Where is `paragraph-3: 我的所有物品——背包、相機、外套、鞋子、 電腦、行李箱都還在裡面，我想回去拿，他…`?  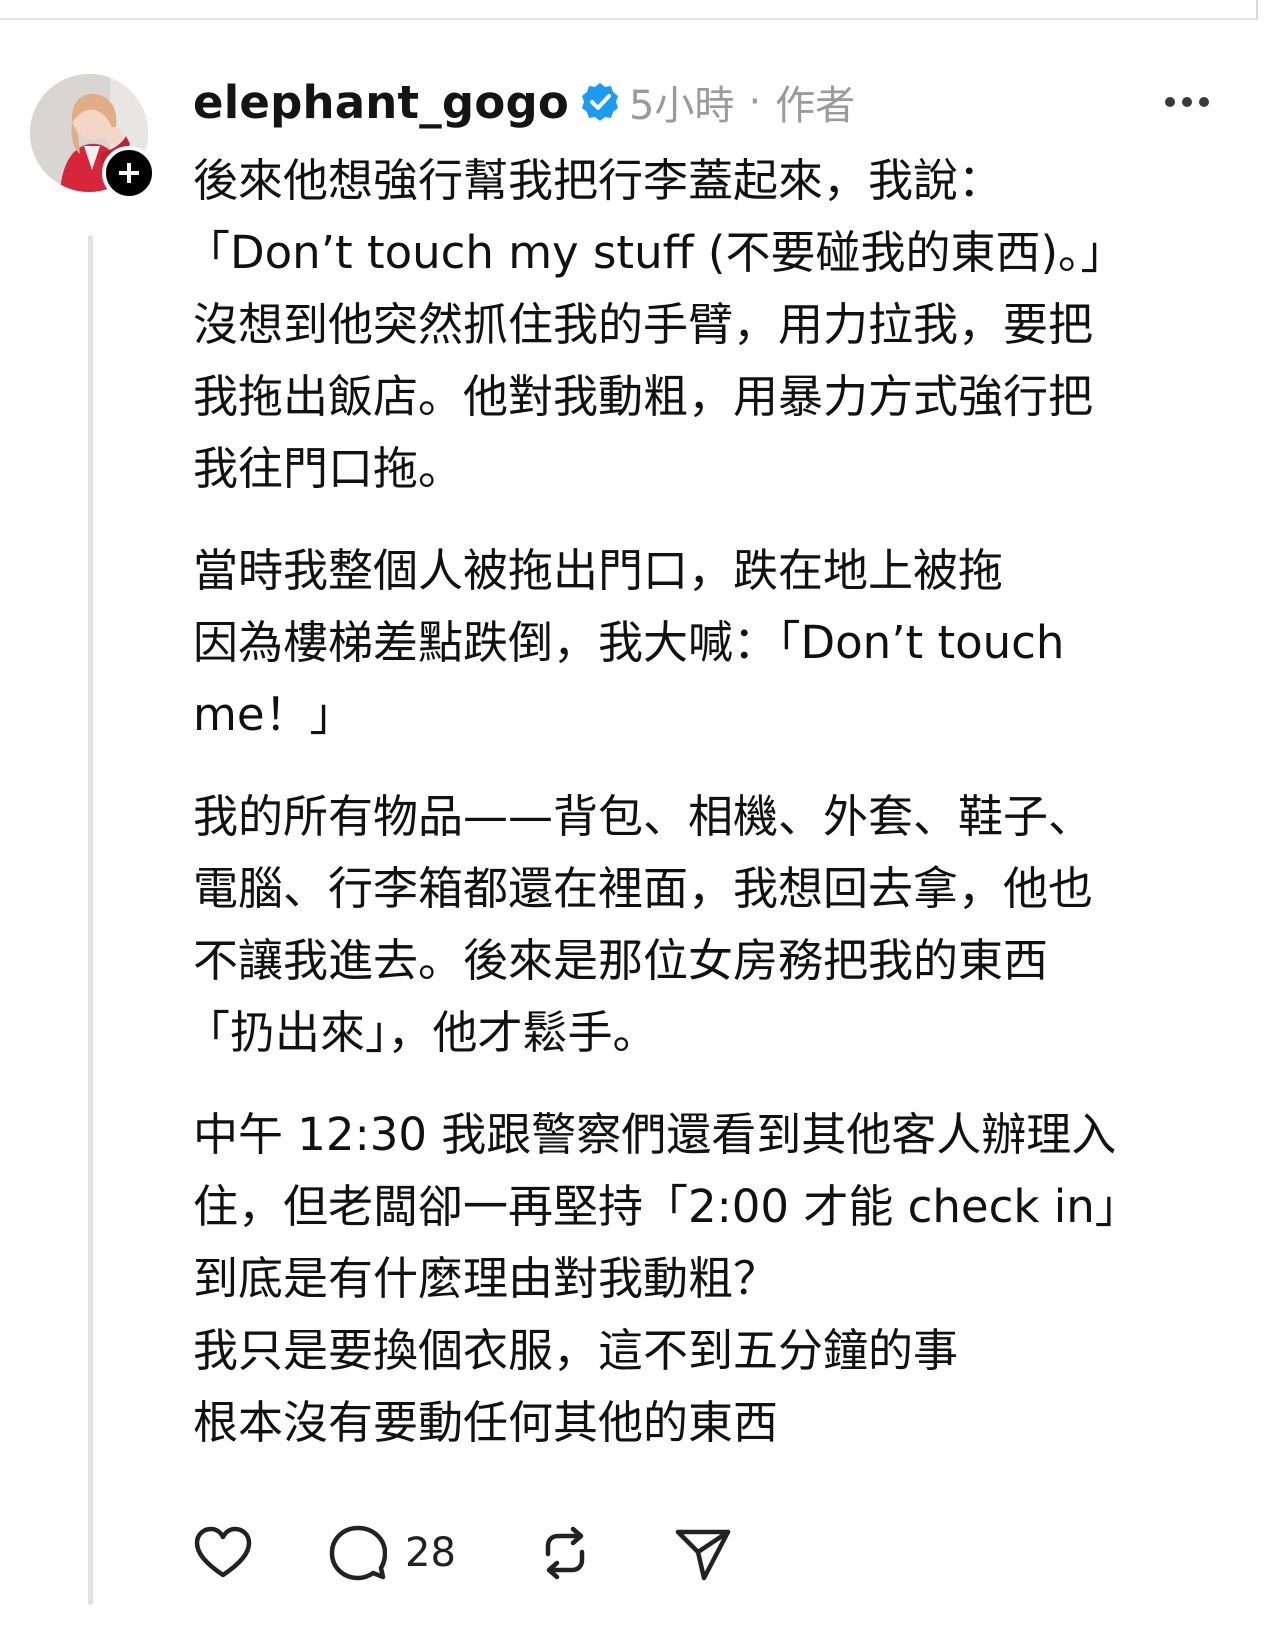
paragraph-3: 我的所有物品——背包、相機、外套、鞋子、 電腦、行李箱都還在裡面，我想回去拿，他… is located at coordinates (709, 925).